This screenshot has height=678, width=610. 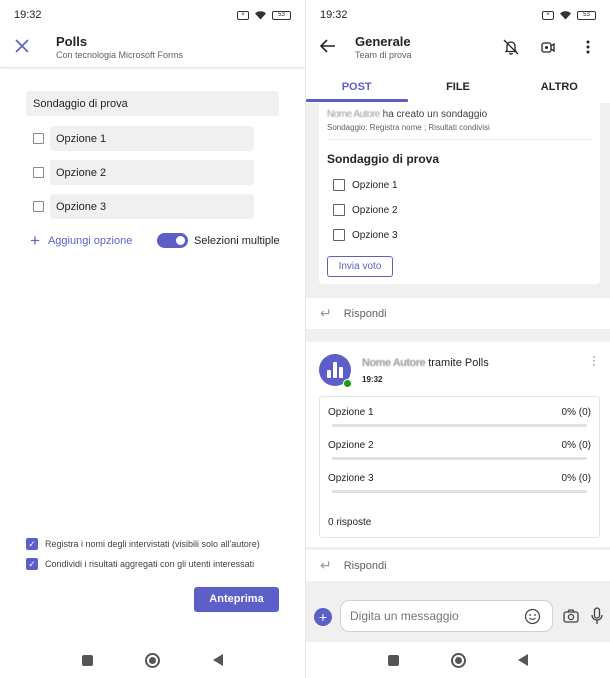 What do you see at coordinates (347, 383) in the screenshot?
I see `presence-badge` at bounding box center [347, 383].